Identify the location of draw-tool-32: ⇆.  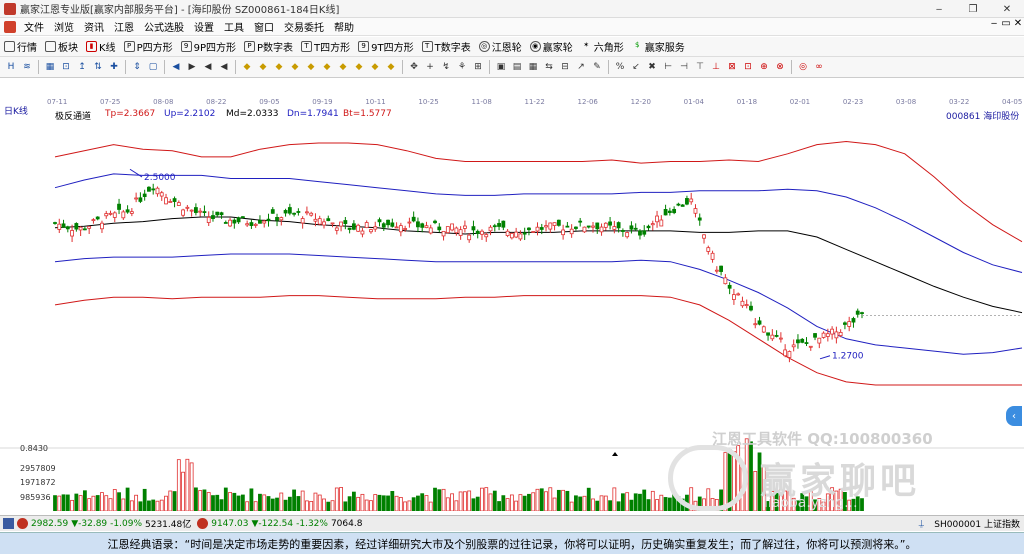
(549, 67).